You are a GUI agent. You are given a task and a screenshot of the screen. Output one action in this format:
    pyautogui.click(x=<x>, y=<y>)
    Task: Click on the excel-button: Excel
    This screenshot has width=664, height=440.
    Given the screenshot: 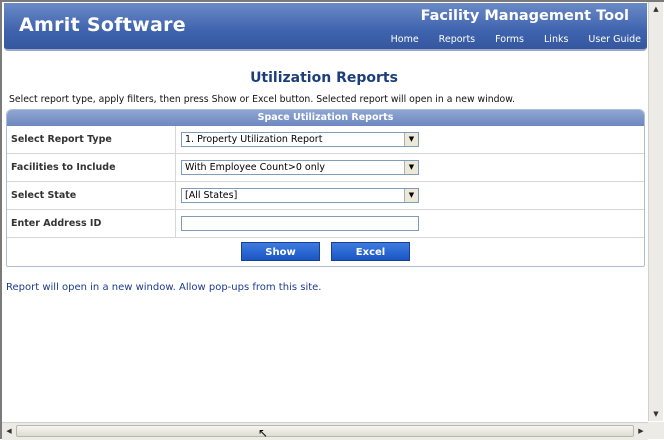 What is the action you would take?
    pyautogui.click(x=370, y=251)
    